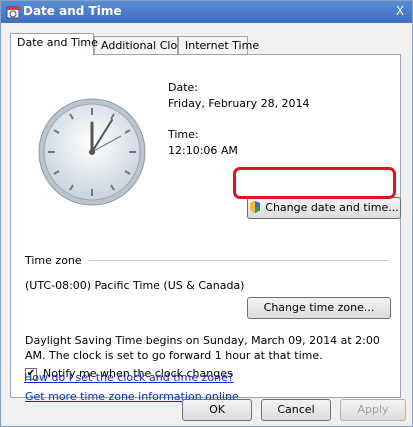 This screenshot has width=413, height=427. What do you see at coordinates (129, 377) in the screenshot?
I see `how-to-set-clock-link: How do I set the clock and time zone?` at bounding box center [129, 377].